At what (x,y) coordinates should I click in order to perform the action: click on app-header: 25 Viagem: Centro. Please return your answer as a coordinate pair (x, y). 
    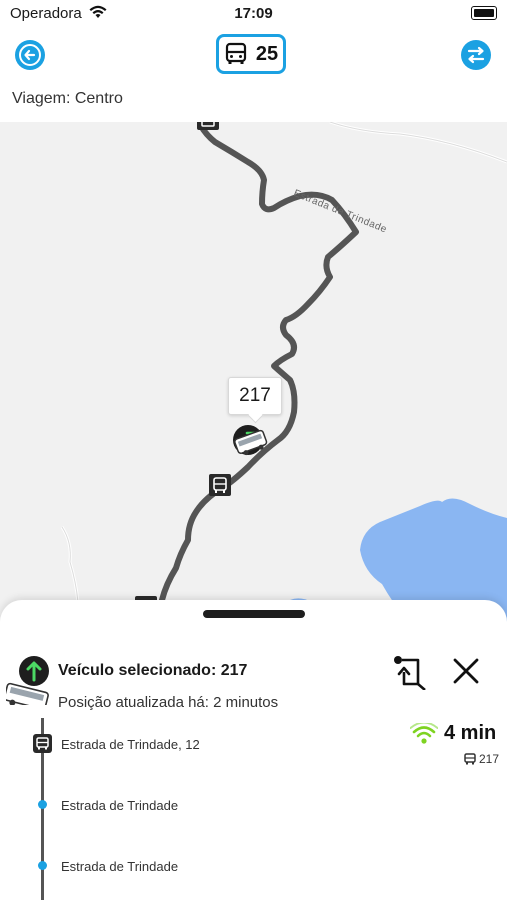
    Looking at the image, I should click on (253, 75).